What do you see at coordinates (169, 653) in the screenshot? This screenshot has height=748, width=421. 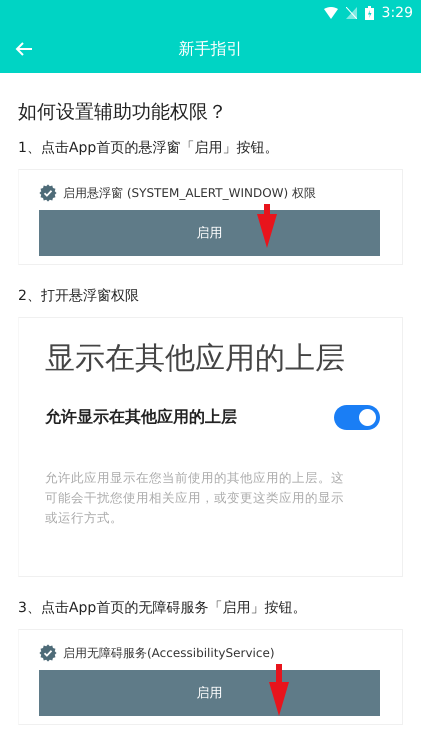 I see `permission-label: 启用无障碍服务(AccessibilityService)` at bounding box center [169, 653].